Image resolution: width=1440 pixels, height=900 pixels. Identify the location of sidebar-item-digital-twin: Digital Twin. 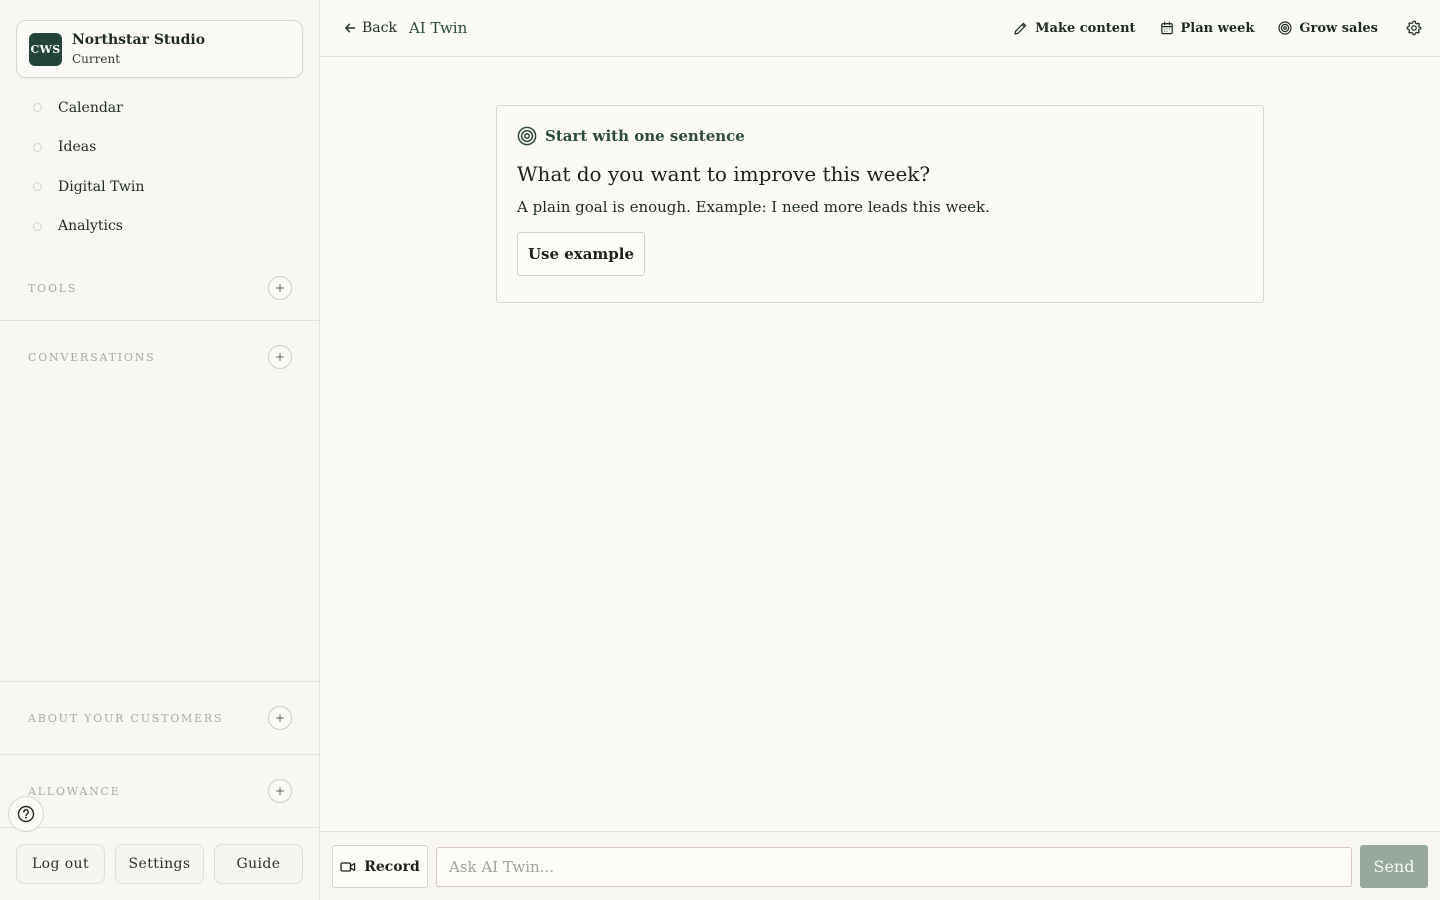
(159, 187).